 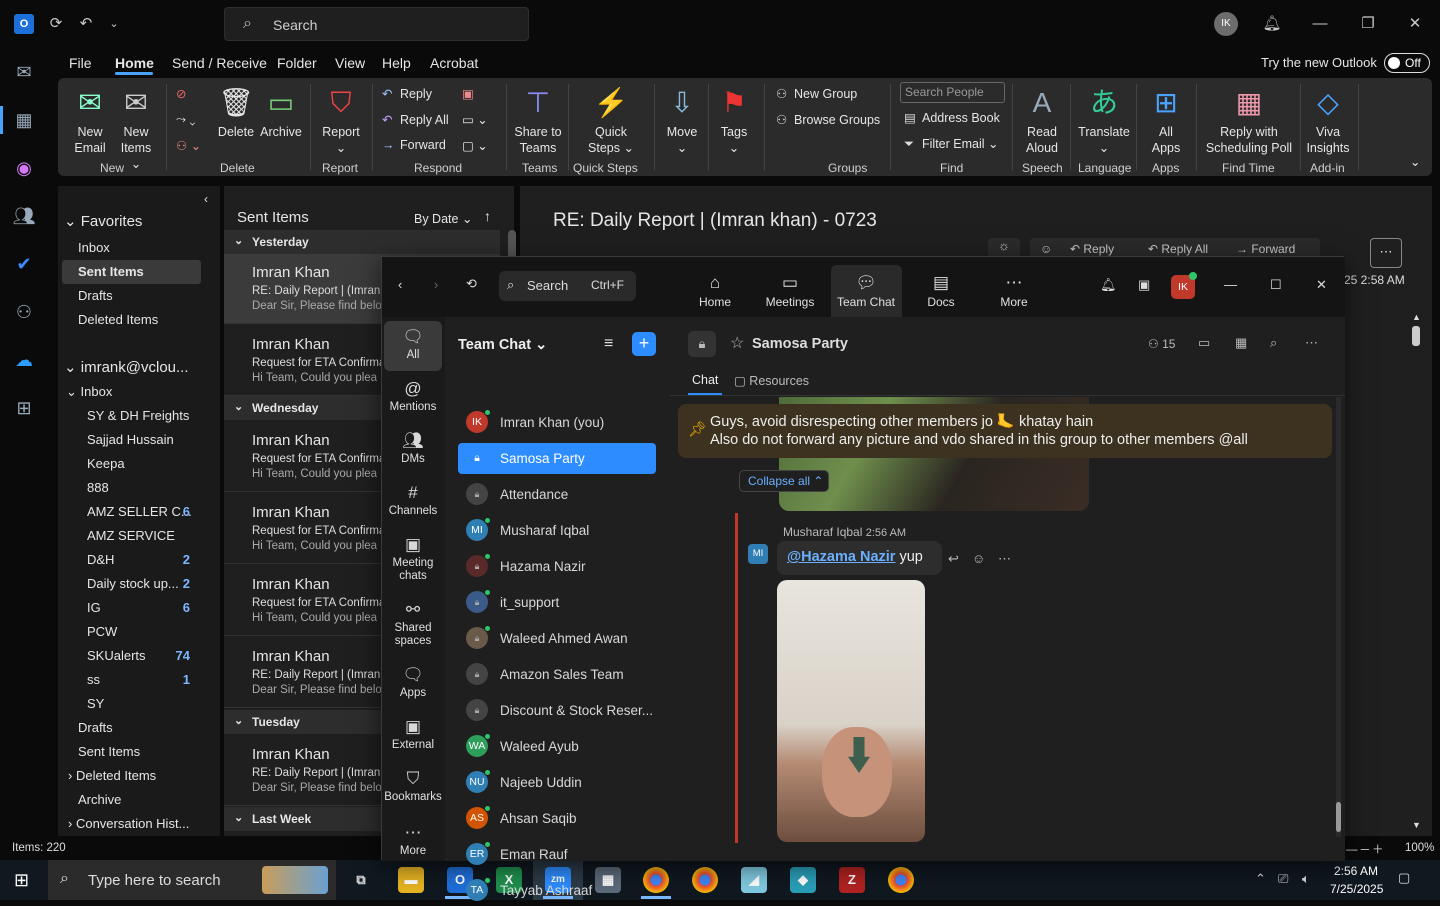 What do you see at coordinates (841, 557) in the screenshot?
I see `mention-link: @Hazama Nazir` at bounding box center [841, 557].